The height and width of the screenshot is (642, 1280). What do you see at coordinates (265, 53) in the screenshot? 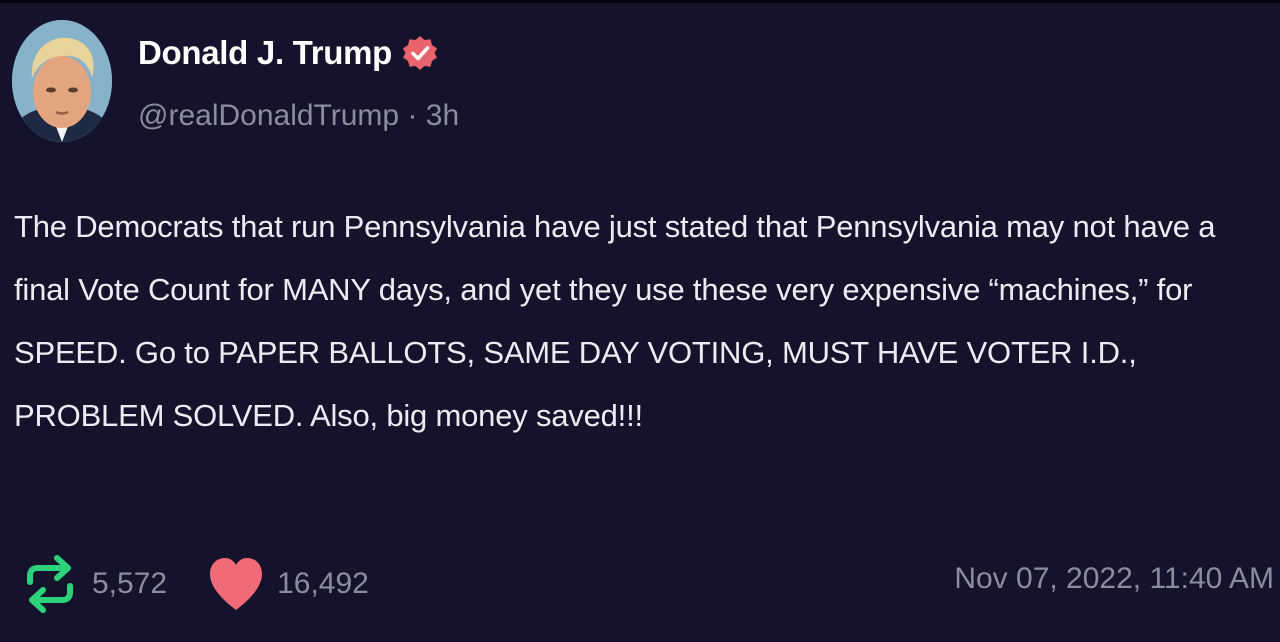
I see `author-display-name: Donald J. Trump` at bounding box center [265, 53].